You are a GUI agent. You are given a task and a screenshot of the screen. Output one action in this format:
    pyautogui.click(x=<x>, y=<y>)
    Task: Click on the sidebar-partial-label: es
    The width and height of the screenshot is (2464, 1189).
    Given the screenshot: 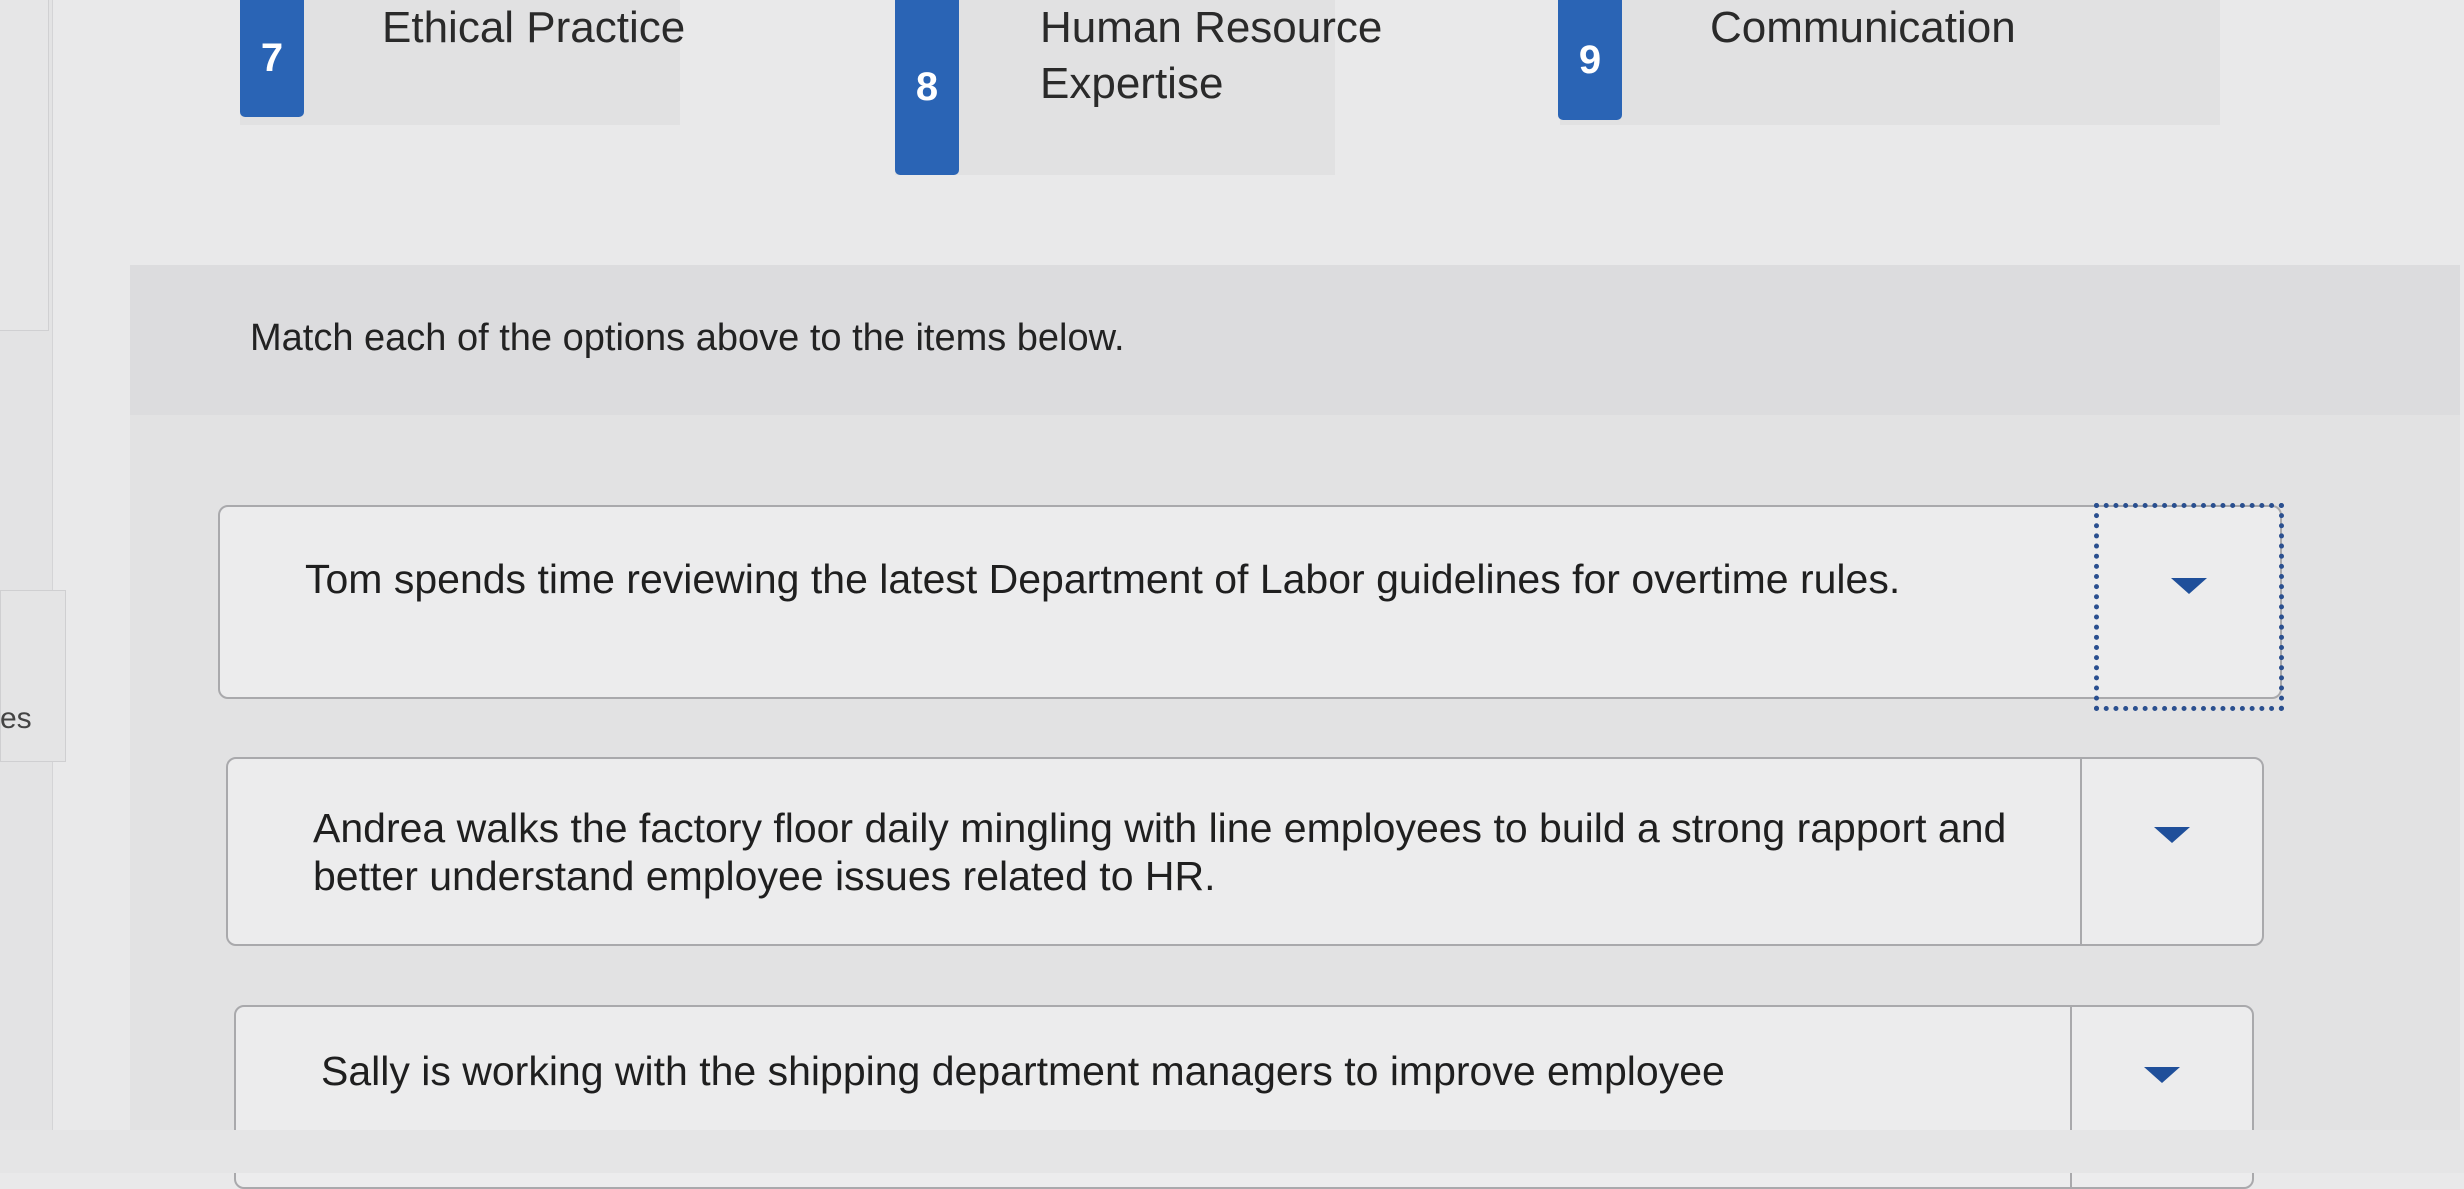 What is the action you would take?
    pyautogui.click(x=16, y=718)
    